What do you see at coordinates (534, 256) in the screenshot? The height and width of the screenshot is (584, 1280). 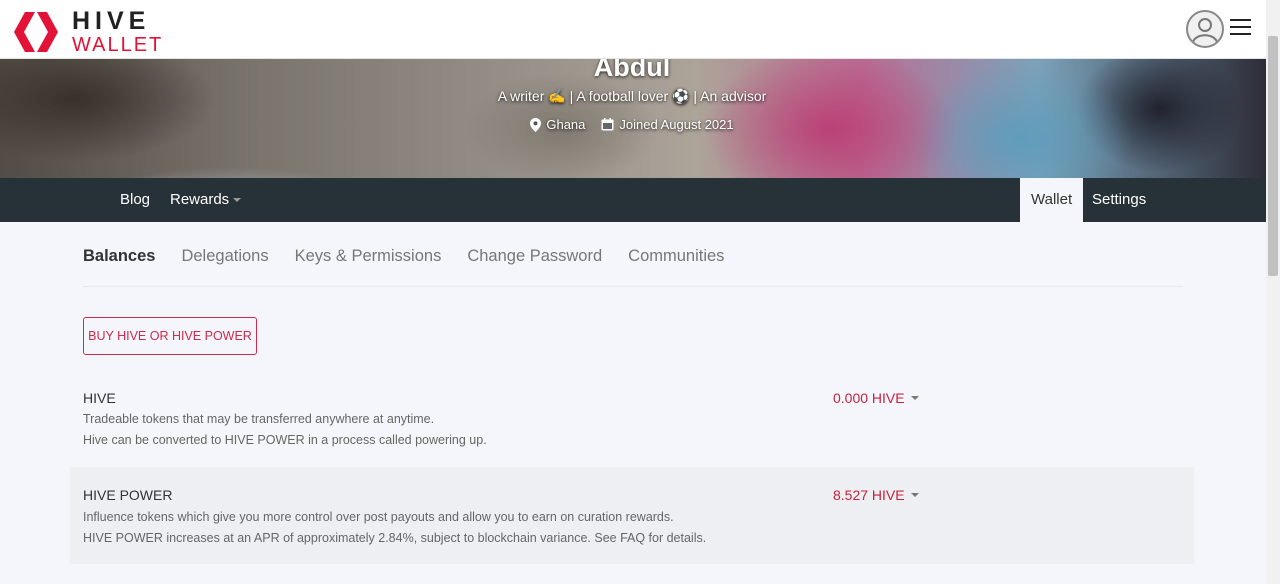 I see `tab-change-password: Change Password` at bounding box center [534, 256].